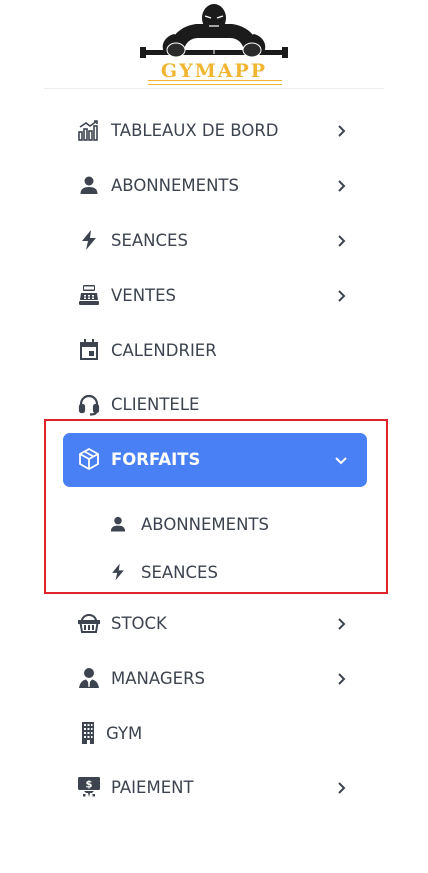 This screenshot has height=873, width=428. What do you see at coordinates (90, 131) in the screenshot?
I see `chart-icon` at bounding box center [90, 131].